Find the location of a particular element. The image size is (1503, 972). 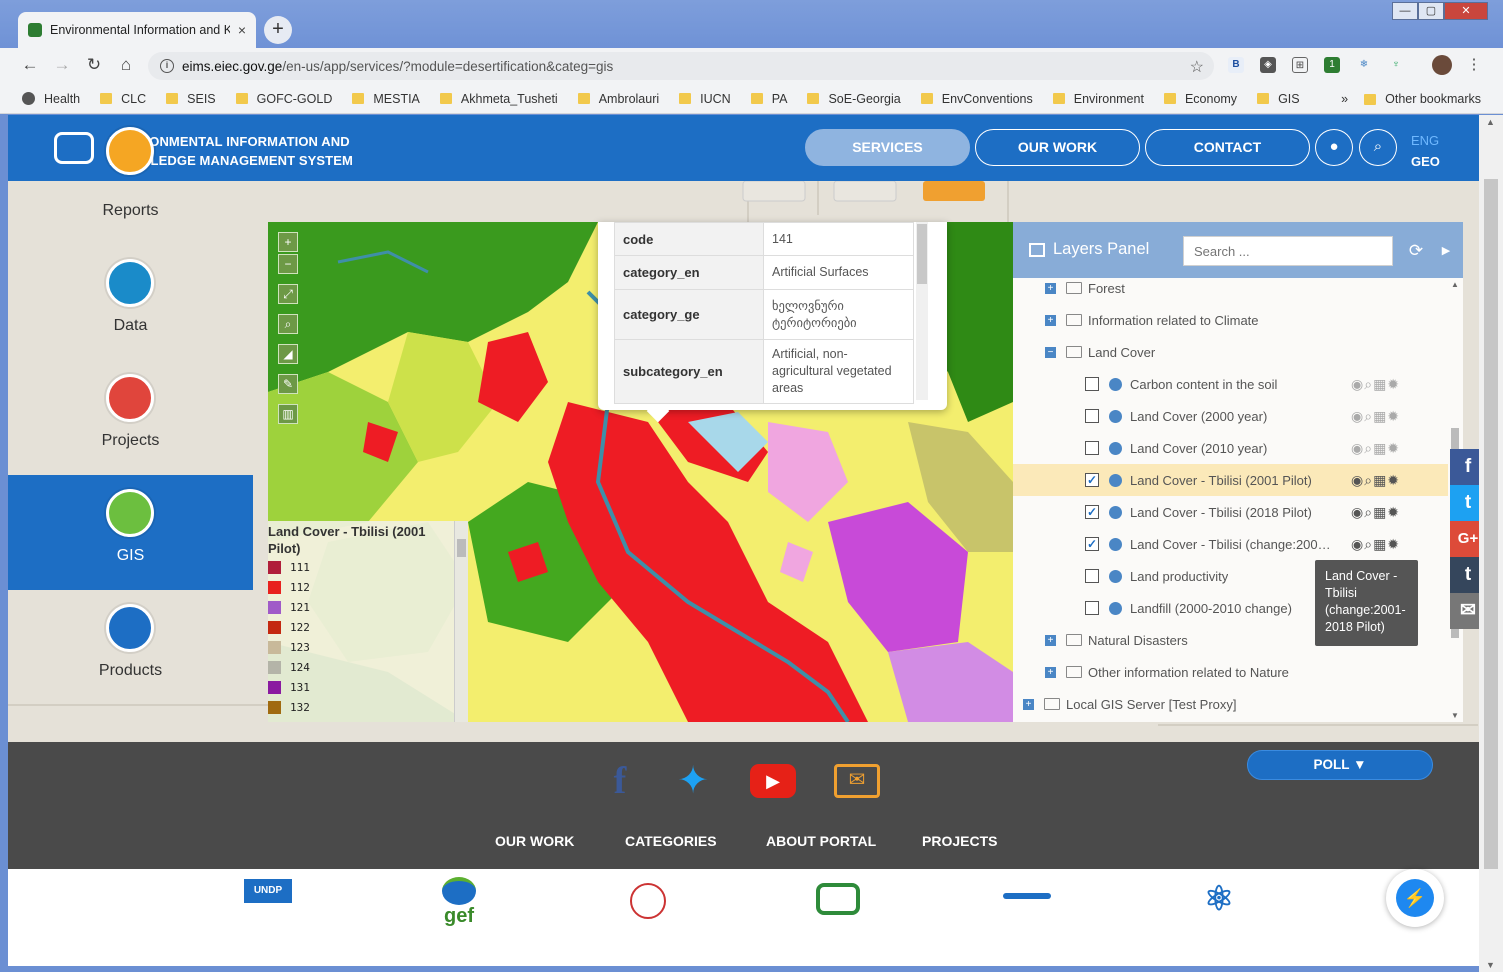

sidebar-item-products: Products is located at coordinates (130, 647).